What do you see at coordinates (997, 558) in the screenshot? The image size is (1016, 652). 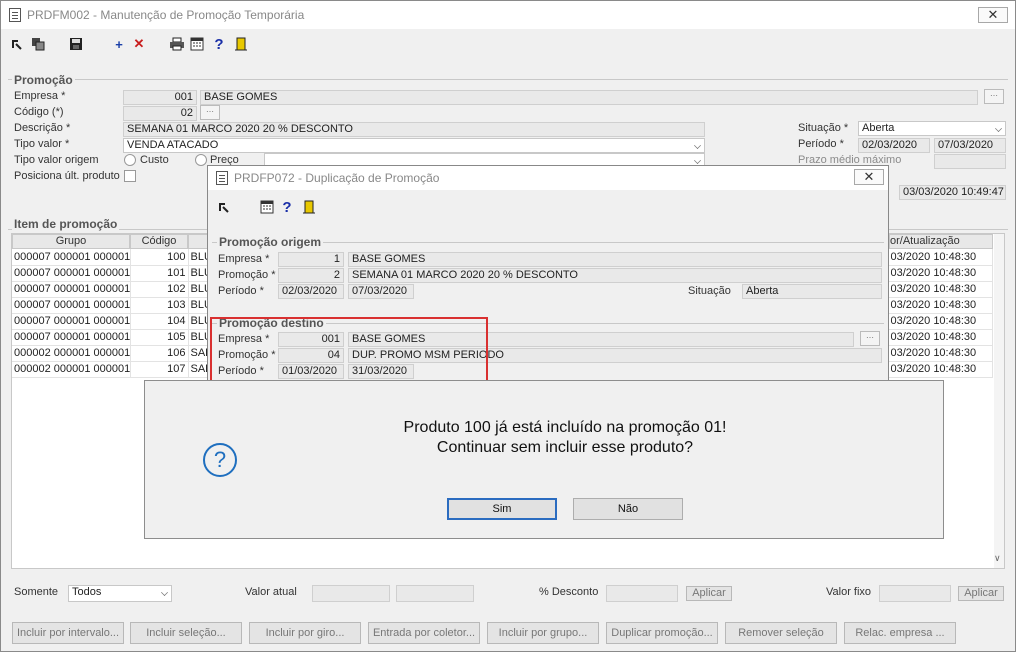 I see `chevron-down-icon: ∨` at bounding box center [997, 558].